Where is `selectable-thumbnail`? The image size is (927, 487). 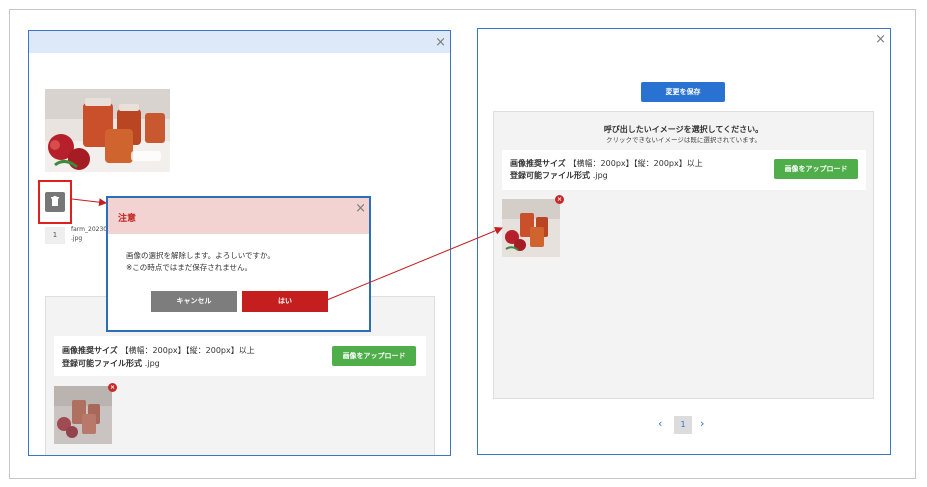 selectable-thumbnail is located at coordinates (531, 228).